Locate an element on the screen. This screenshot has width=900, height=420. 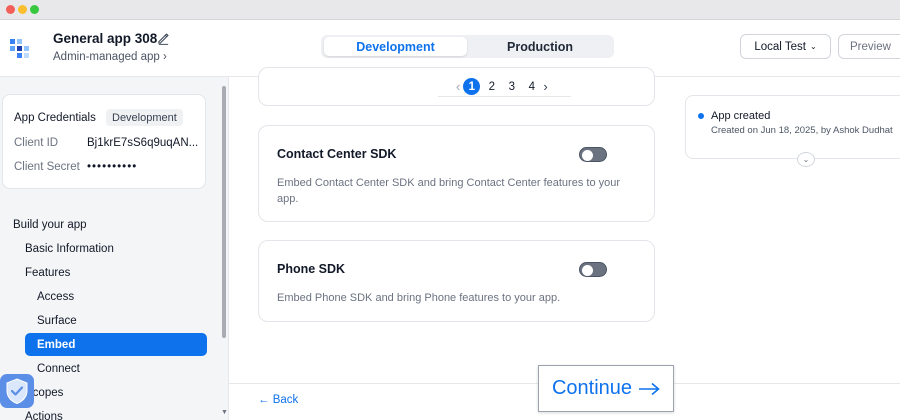
environment-switch: Development Production is located at coordinates (467, 46).